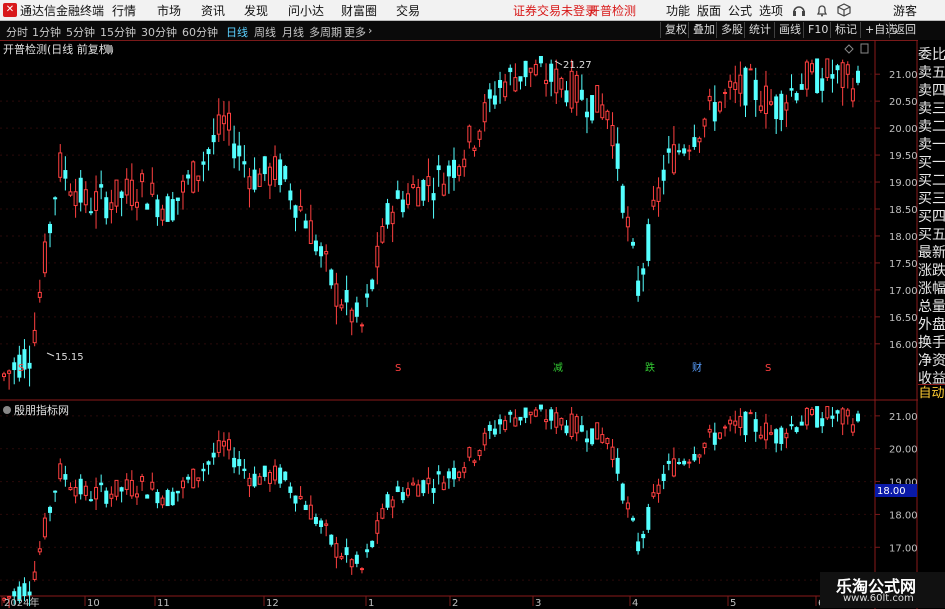 Image resolution: width=945 pixels, height=609 pixels. Describe the element at coordinates (408, 10) in the screenshot. I see `menu-jiaoyi: 交易` at that location.